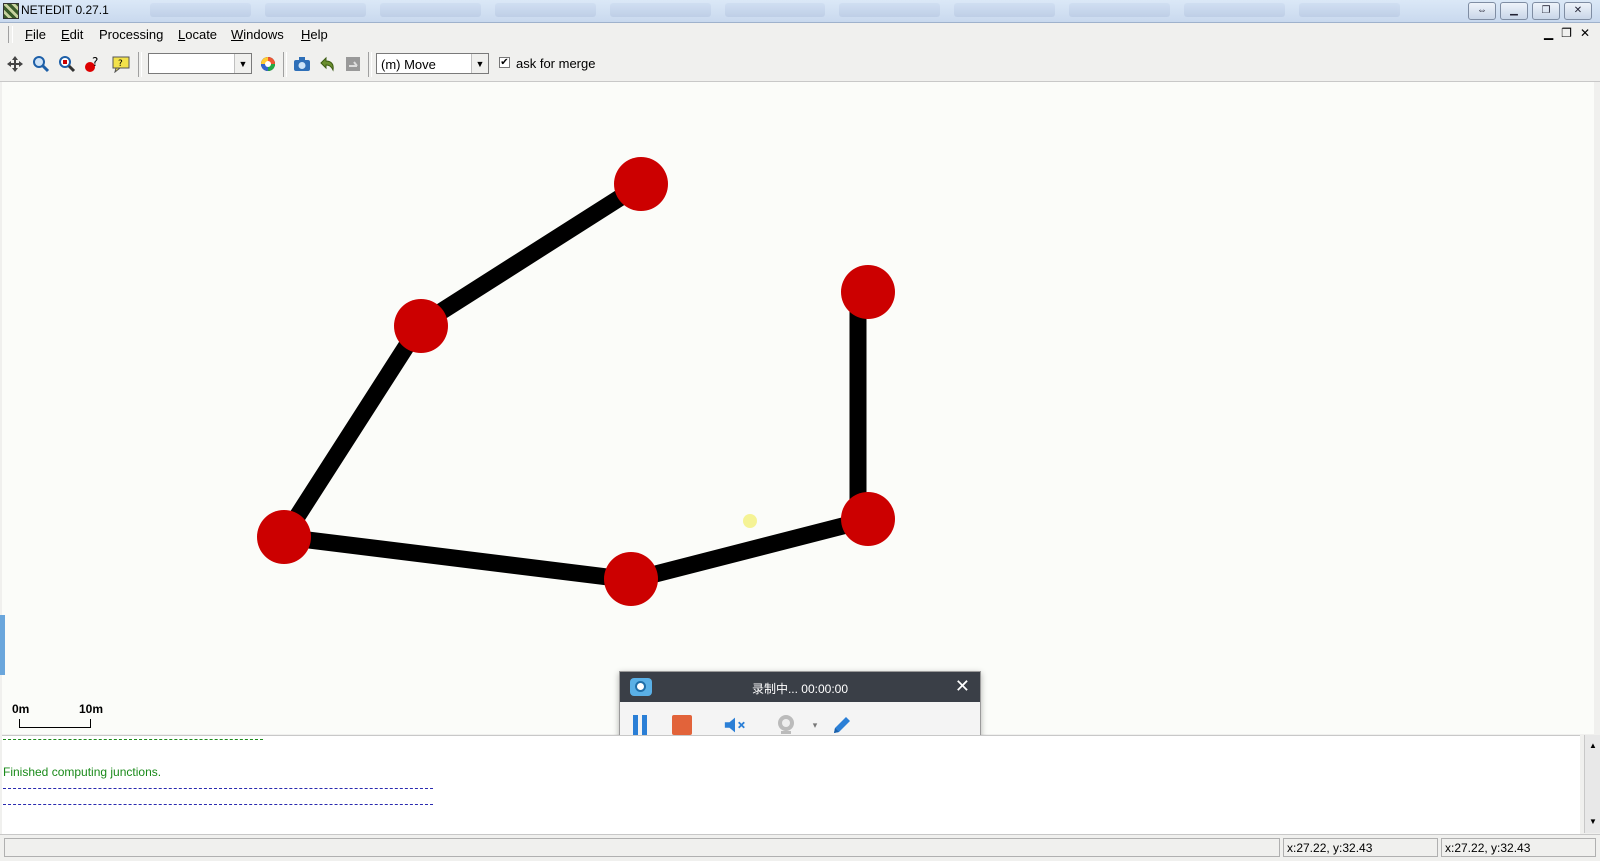 The image size is (1600, 861). Describe the element at coordinates (556, 63) in the screenshot. I see `ask-for-merge-label: ask for merge` at that location.